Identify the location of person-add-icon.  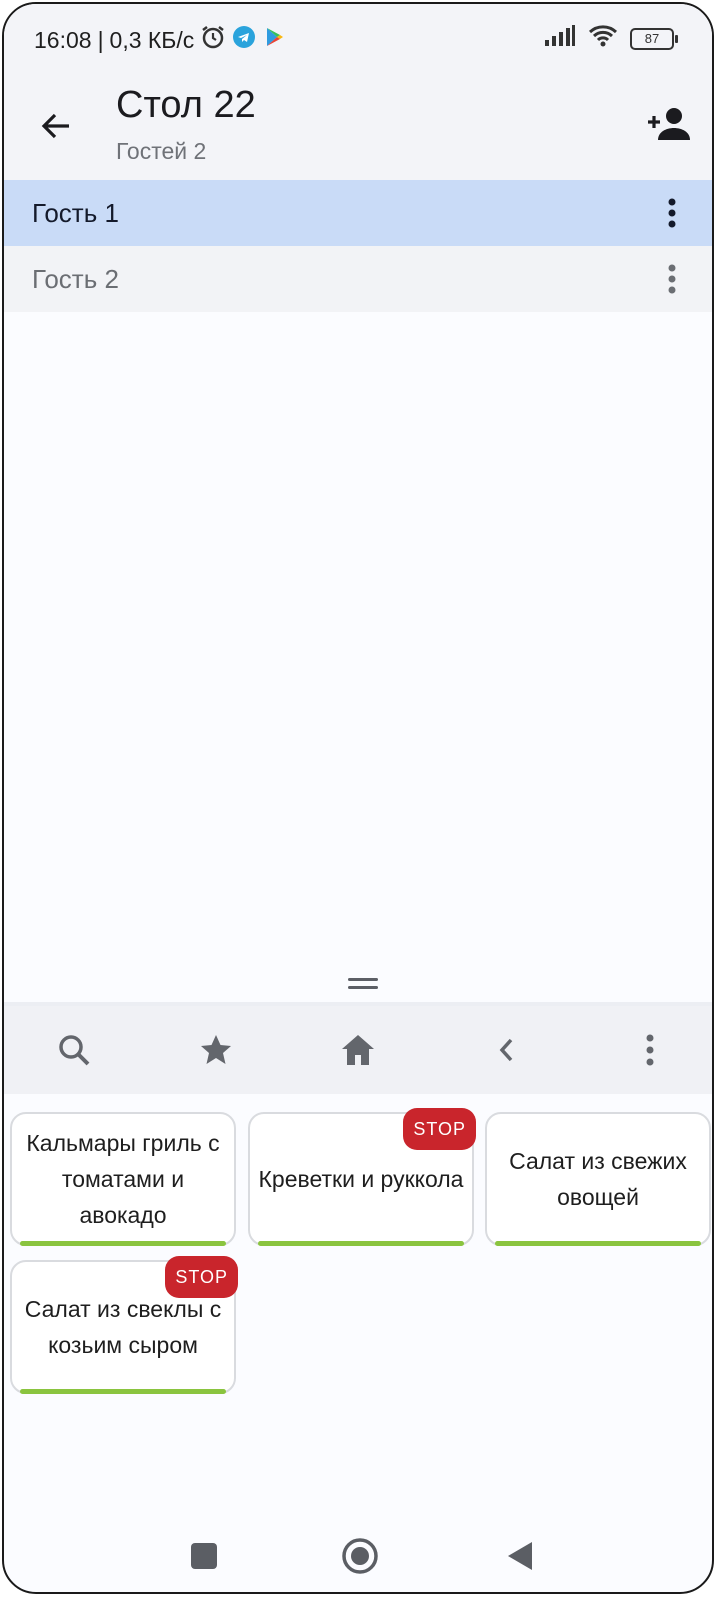
(669, 124).